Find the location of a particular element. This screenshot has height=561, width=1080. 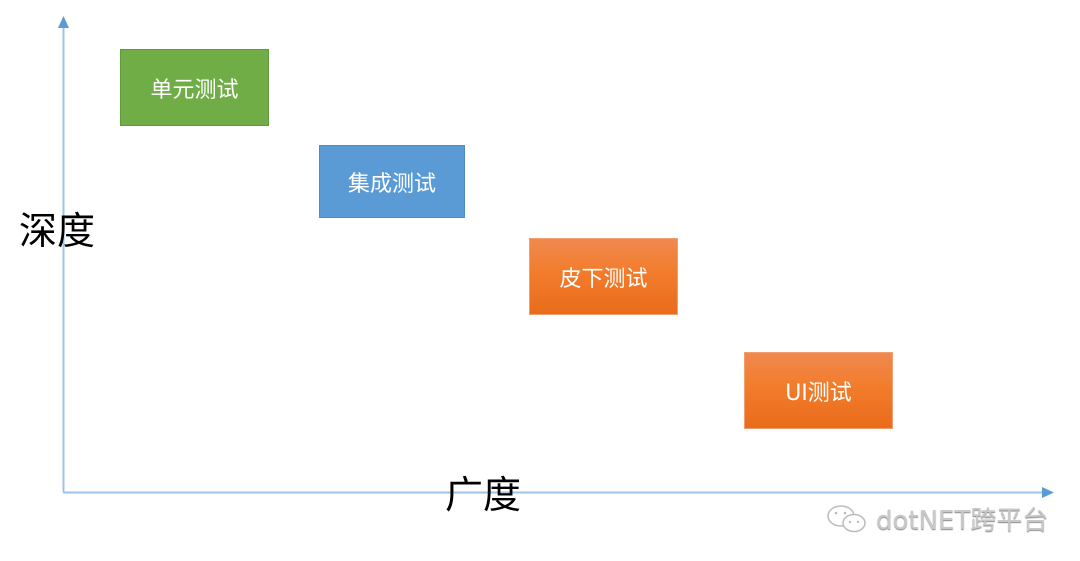

x-axis-arrow is located at coordinates (1048, 492).